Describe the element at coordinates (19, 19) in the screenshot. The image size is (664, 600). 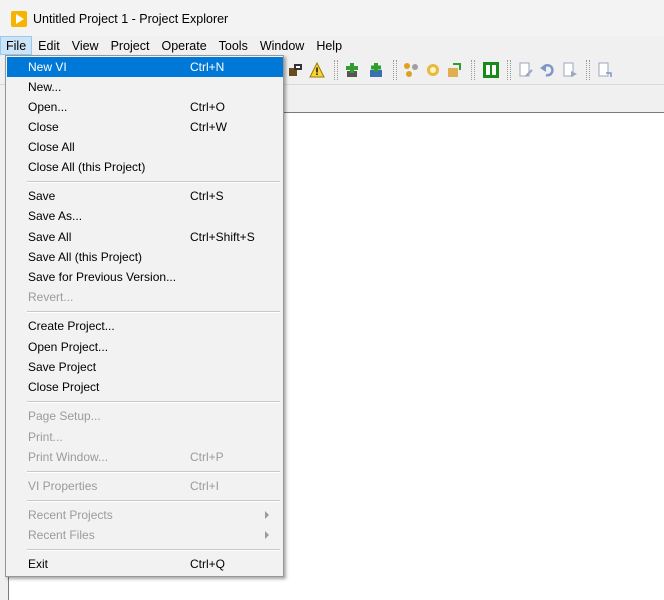
I see `labview-app-icon` at that location.